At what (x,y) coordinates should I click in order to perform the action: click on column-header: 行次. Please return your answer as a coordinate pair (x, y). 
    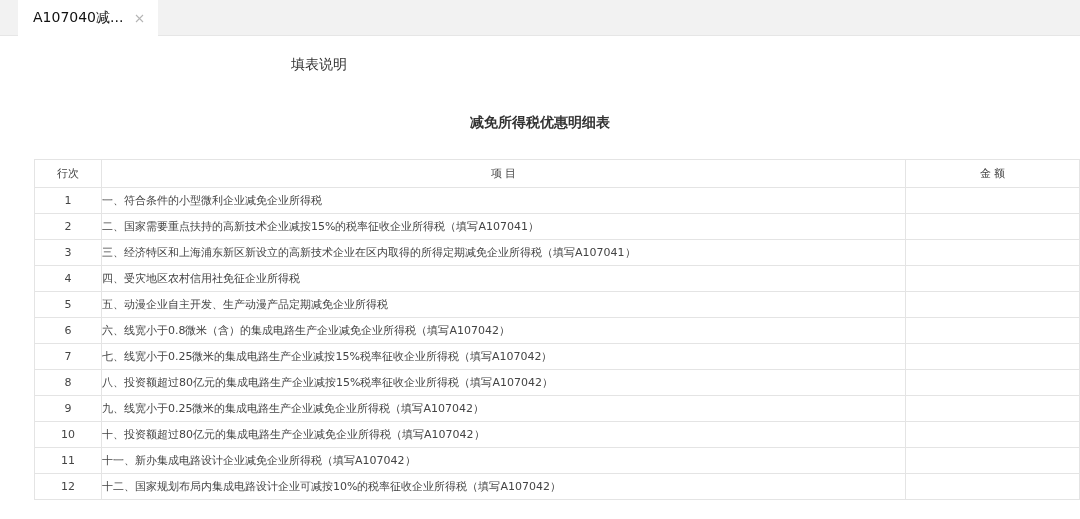
    Looking at the image, I should click on (68, 173).